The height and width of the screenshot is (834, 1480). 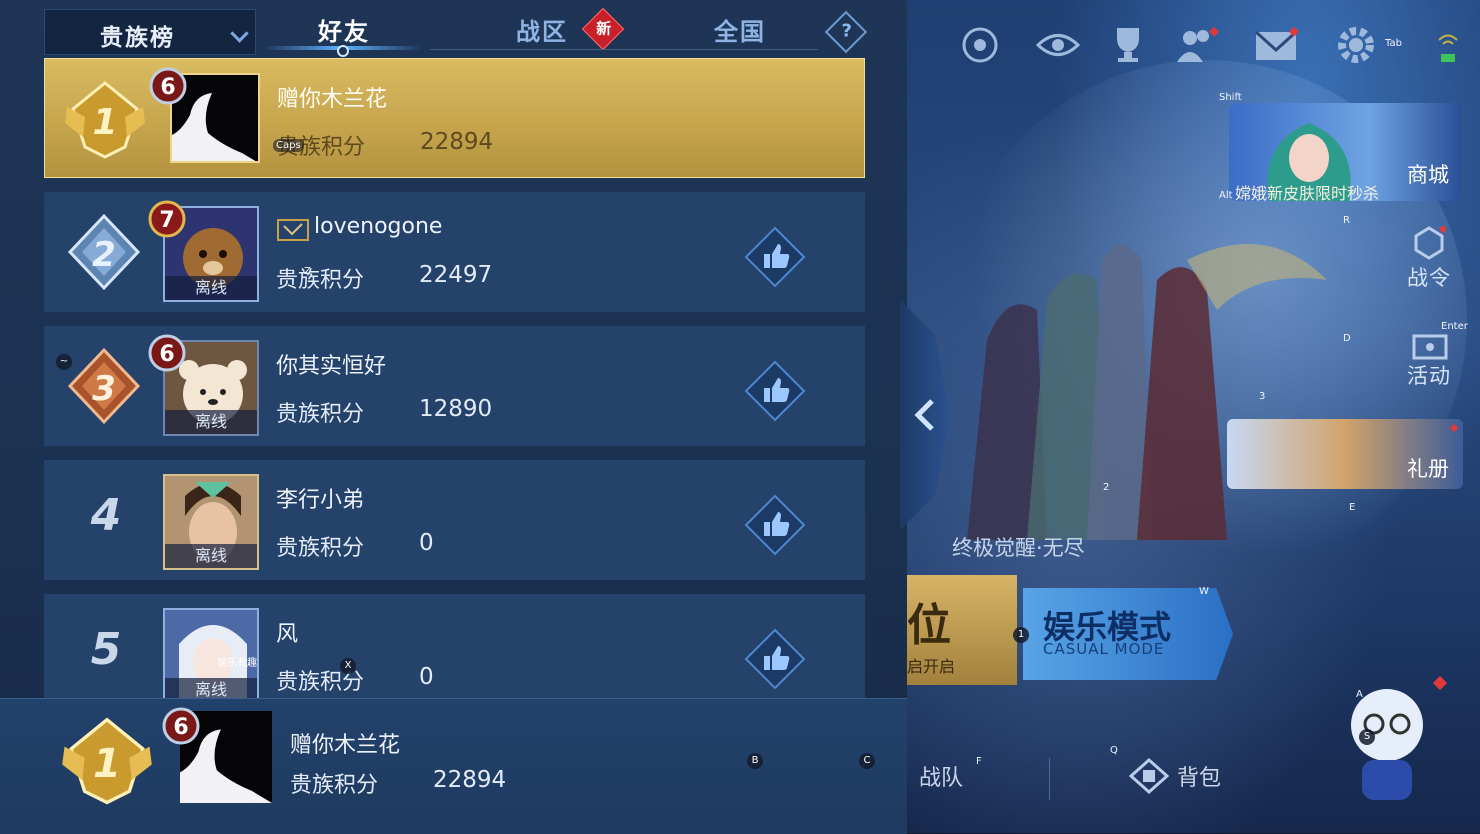 What do you see at coordinates (1345, 454) in the screenshot?
I see `gift-banner: 礼册` at bounding box center [1345, 454].